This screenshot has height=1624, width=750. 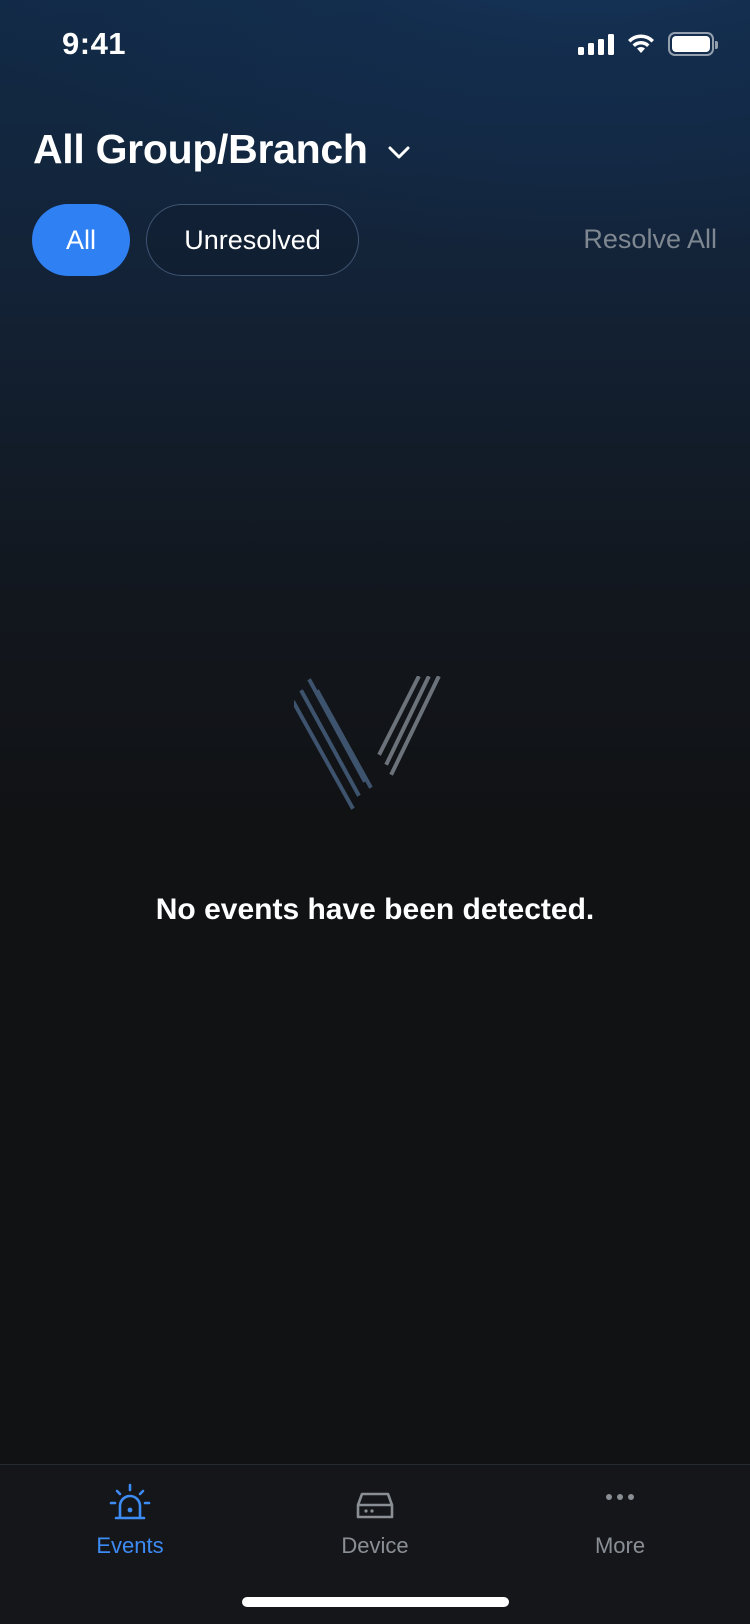 What do you see at coordinates (375, 1521) in the screenshot?
I see `tab-device: Device` at bounding box center [375, 1521].